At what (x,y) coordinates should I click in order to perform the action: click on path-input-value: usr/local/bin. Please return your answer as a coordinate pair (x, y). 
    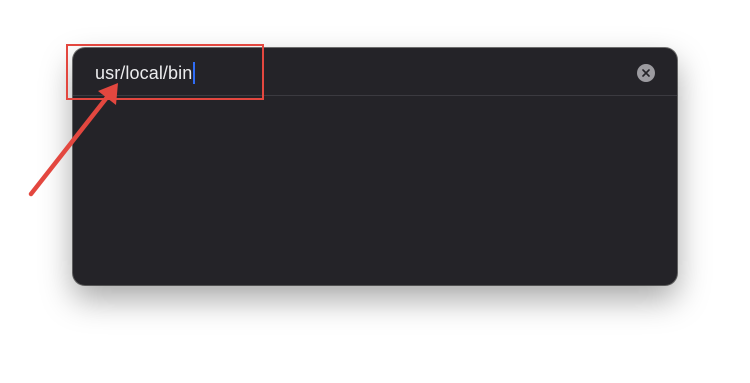
    Looking at the image, I should click on (144, 73).